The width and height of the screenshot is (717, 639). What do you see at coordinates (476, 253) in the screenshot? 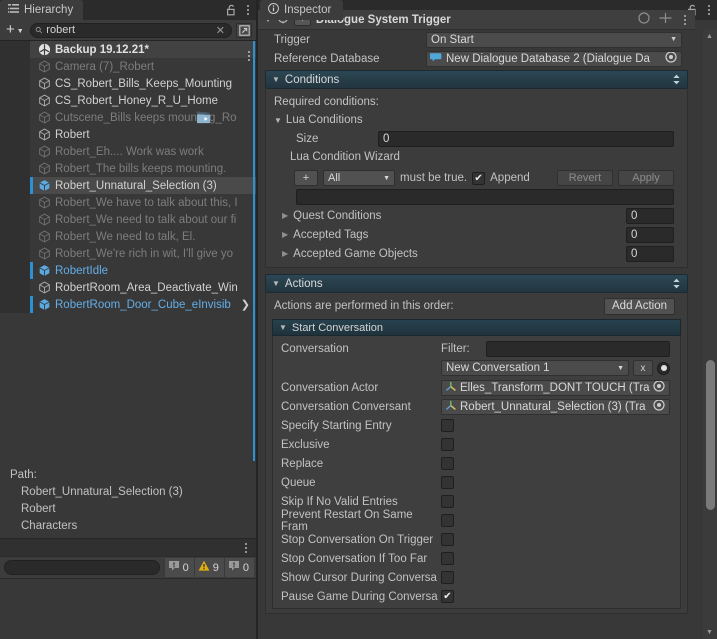
I see `accepted-game-objects-row: ▶ Accepted Game Objects 0` at bounding box center [476, 253].